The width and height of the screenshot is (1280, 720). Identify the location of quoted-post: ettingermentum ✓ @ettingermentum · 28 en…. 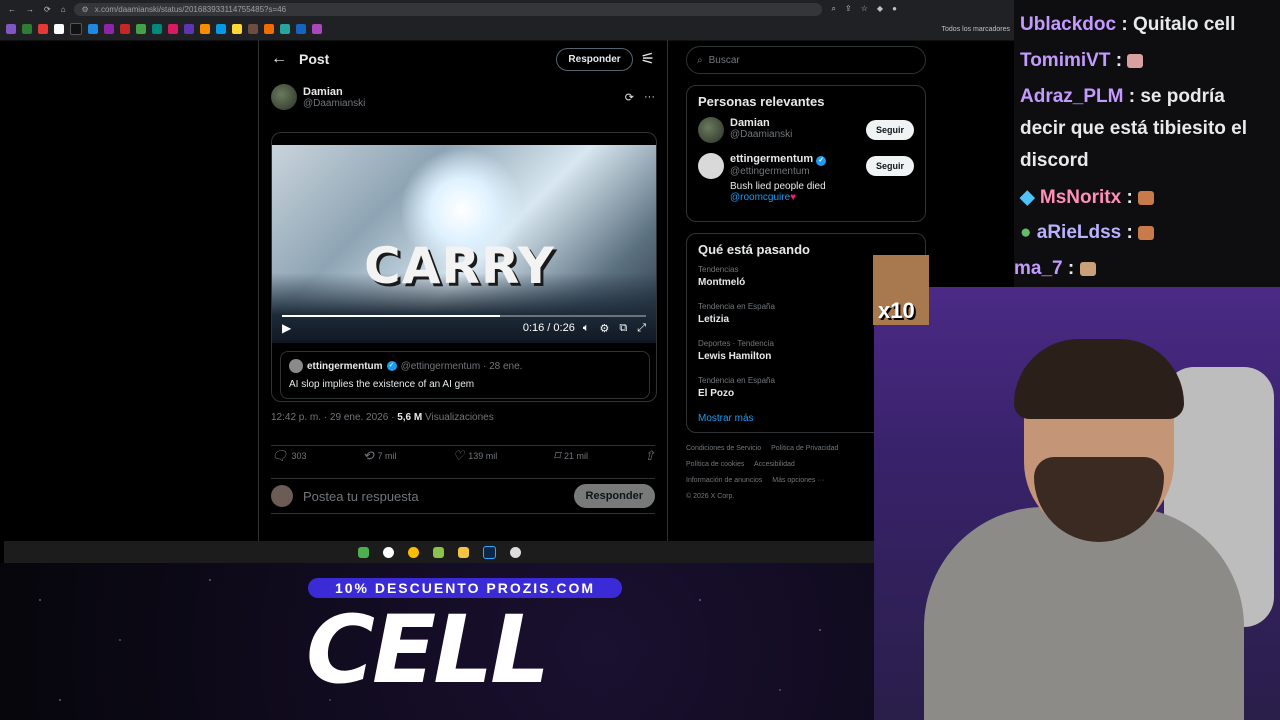
(465, 375).